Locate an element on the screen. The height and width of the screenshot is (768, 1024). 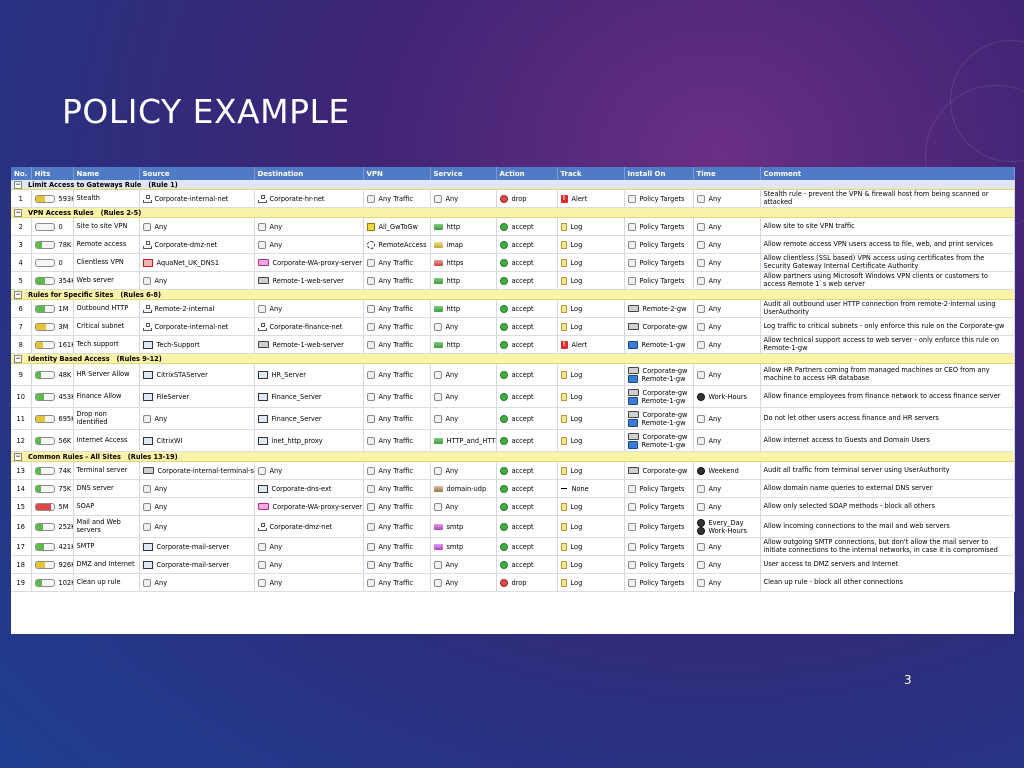
section-header-row: − Rules for Specific Sites (Rules 6-8) is located at coordinates (513, 294).